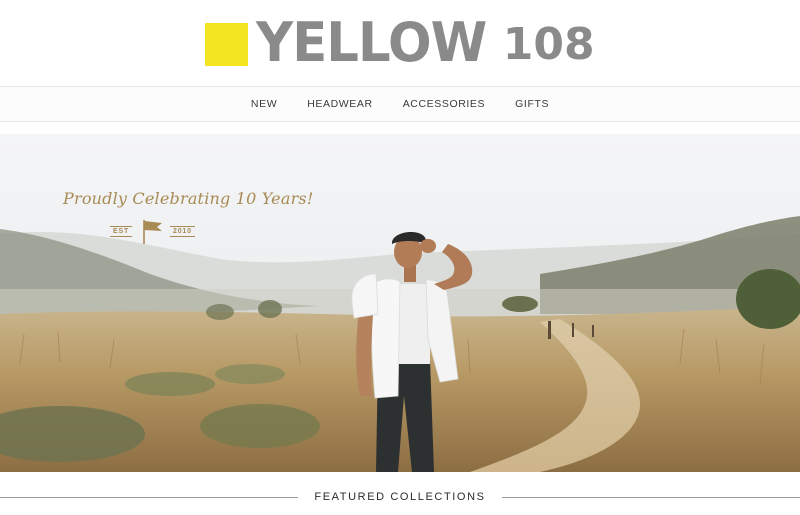 The height and width of the screenshot is (515, 800). I want to click on flag-icon, so click(153, 232).